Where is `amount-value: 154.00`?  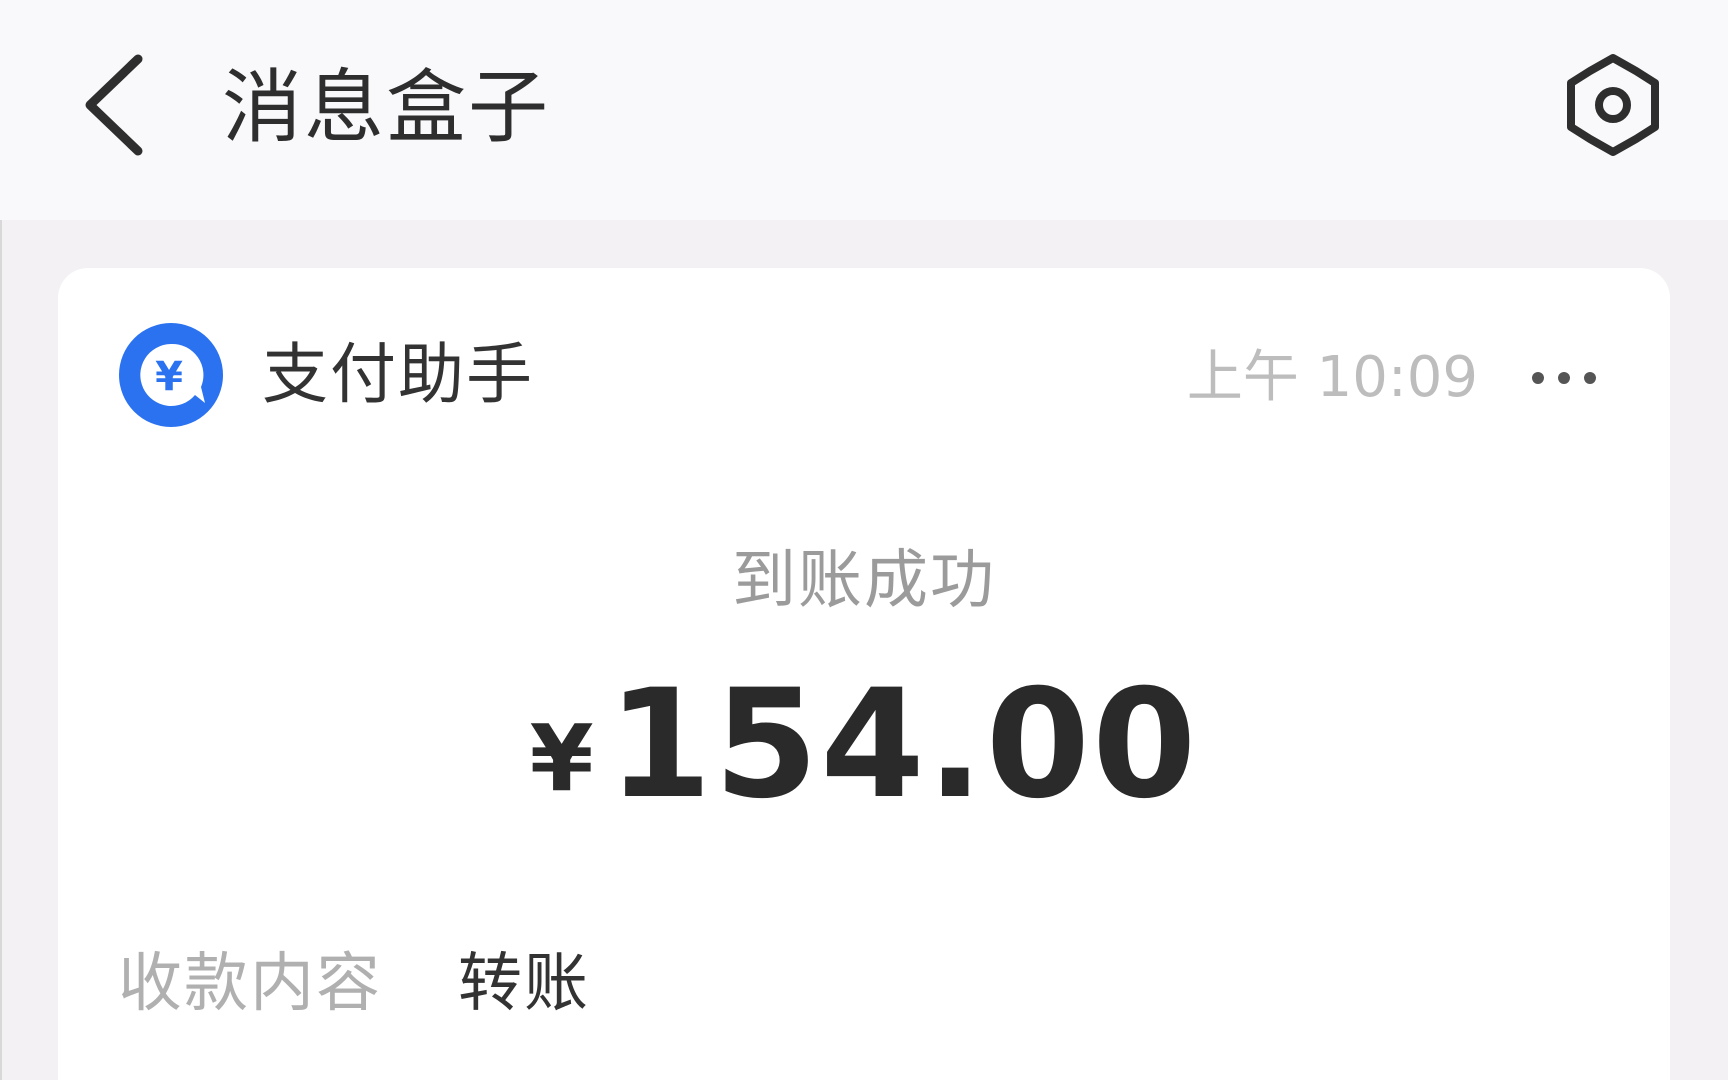 amount-value: 154.00 is located at coordinates (903, 745).